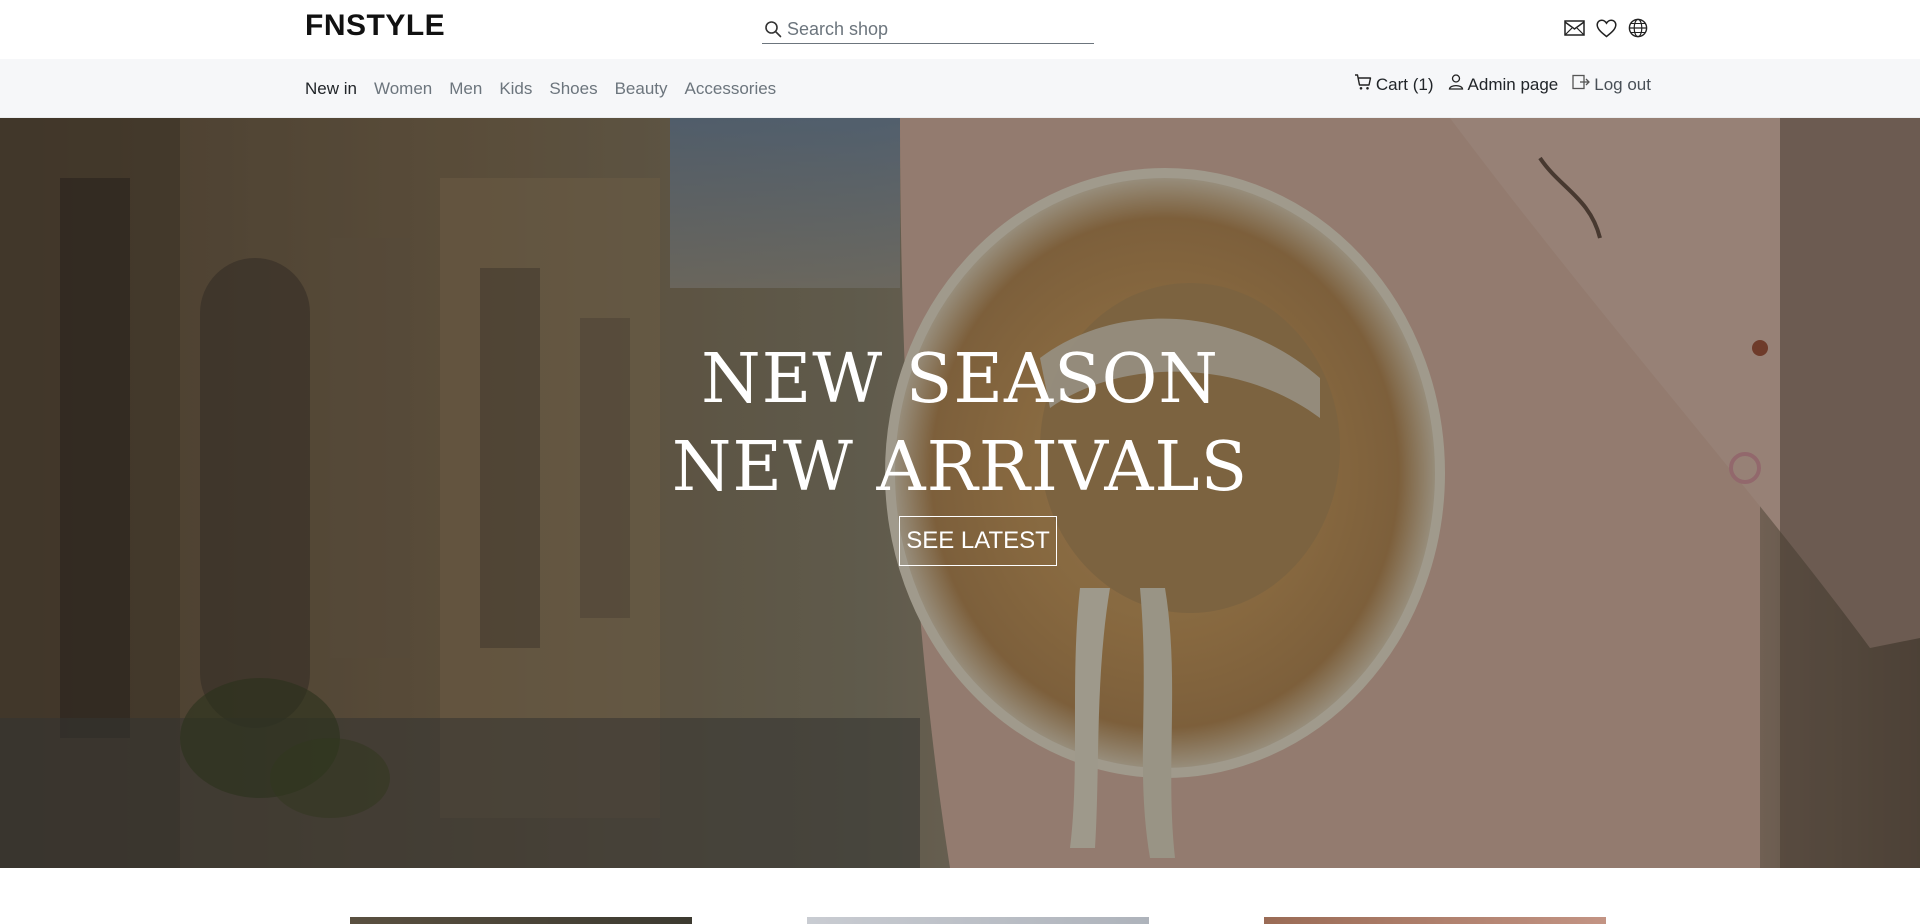 The width and height of the screenshot is (1920, 924). I want to click on user-icon, so click(1456, 84).